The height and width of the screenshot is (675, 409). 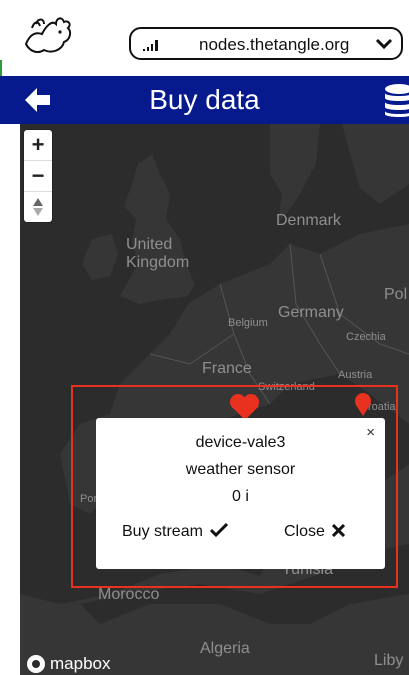 I want to click on label-pol: Pol, so click(x=396, y=294).